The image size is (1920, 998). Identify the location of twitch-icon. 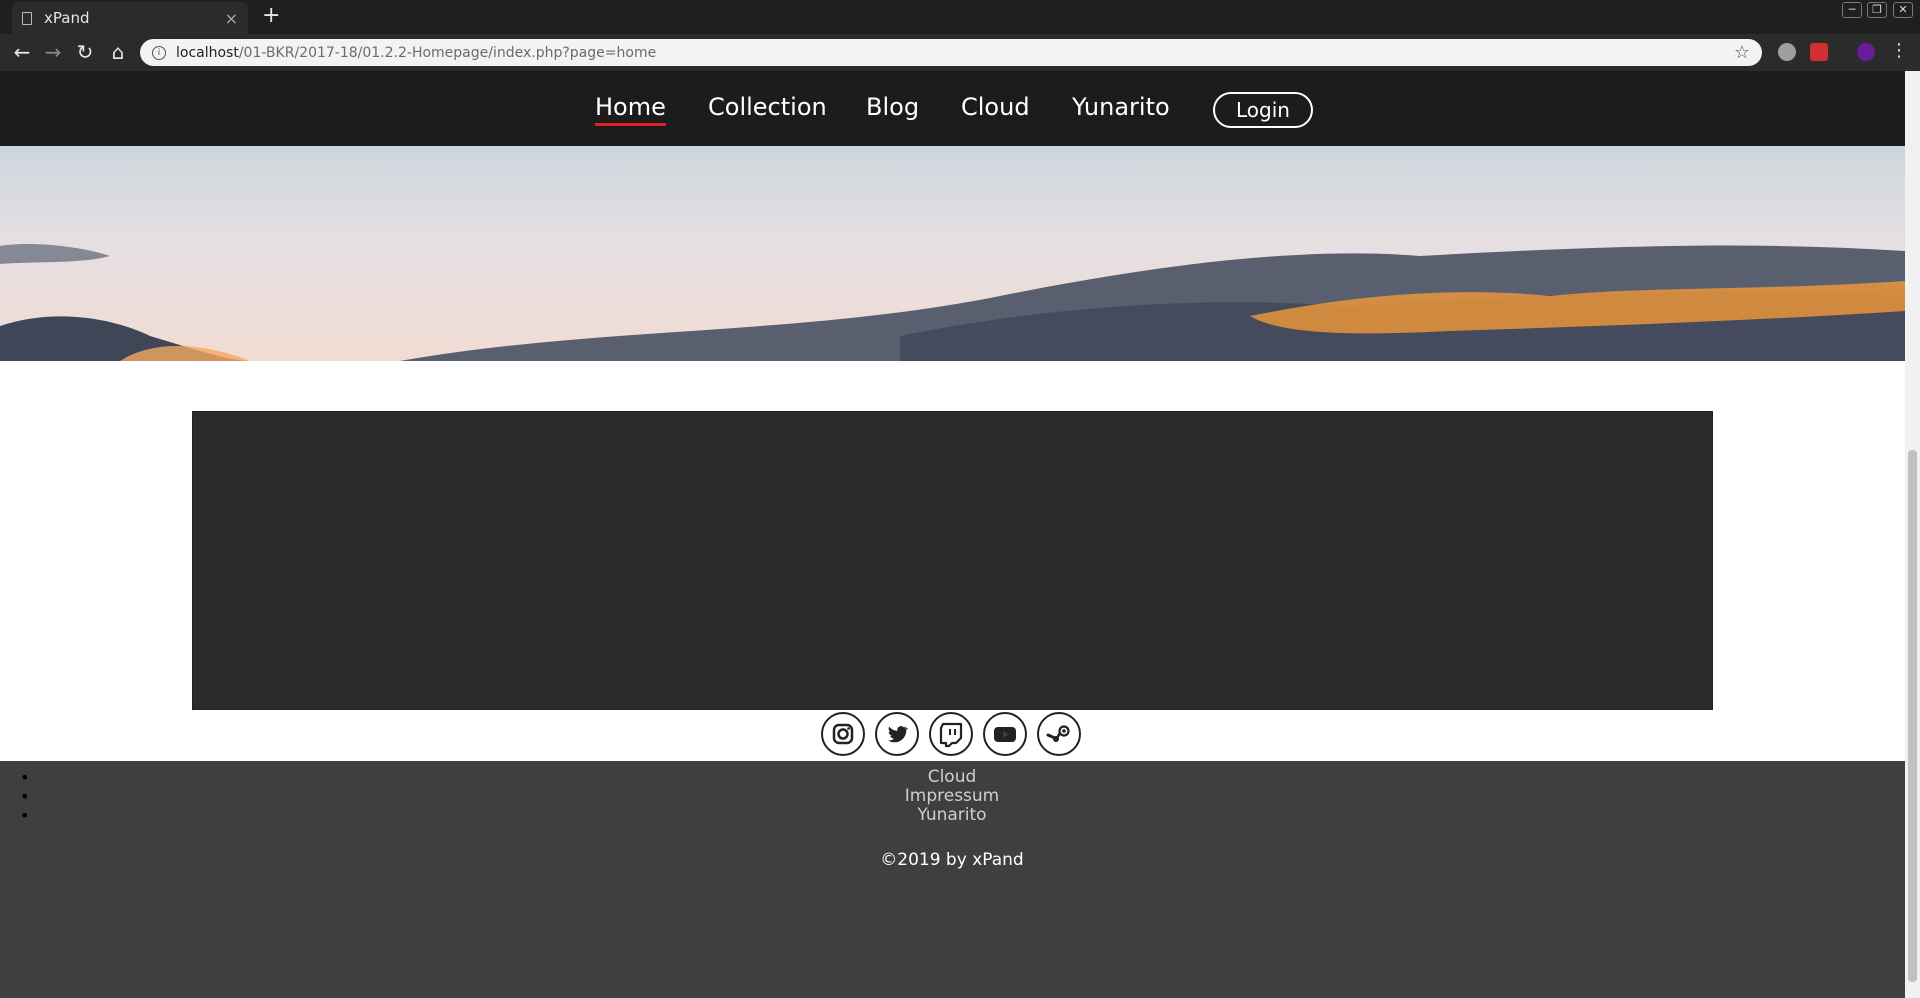
(951, 734).